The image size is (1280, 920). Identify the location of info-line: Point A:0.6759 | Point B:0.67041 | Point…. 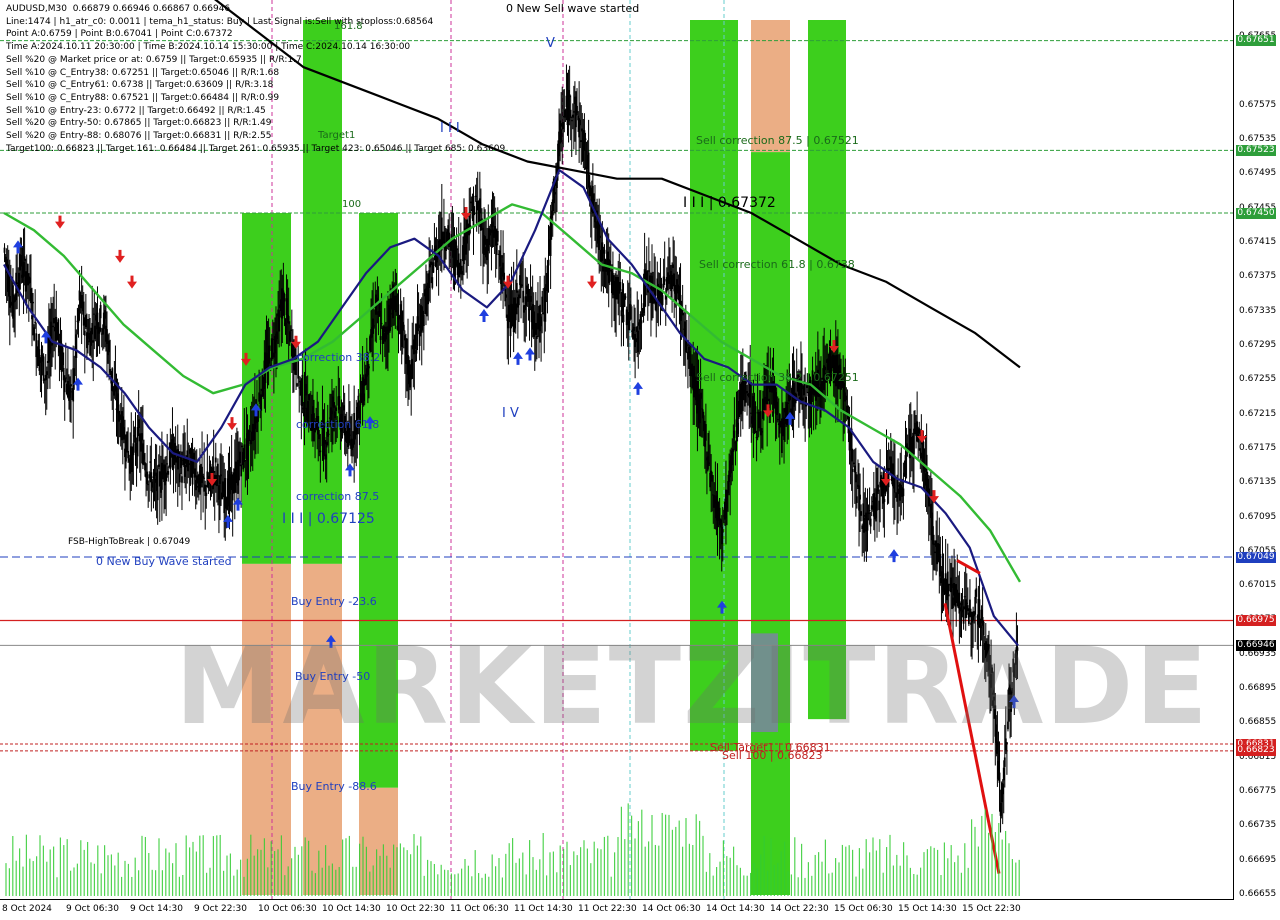
(119, 34).